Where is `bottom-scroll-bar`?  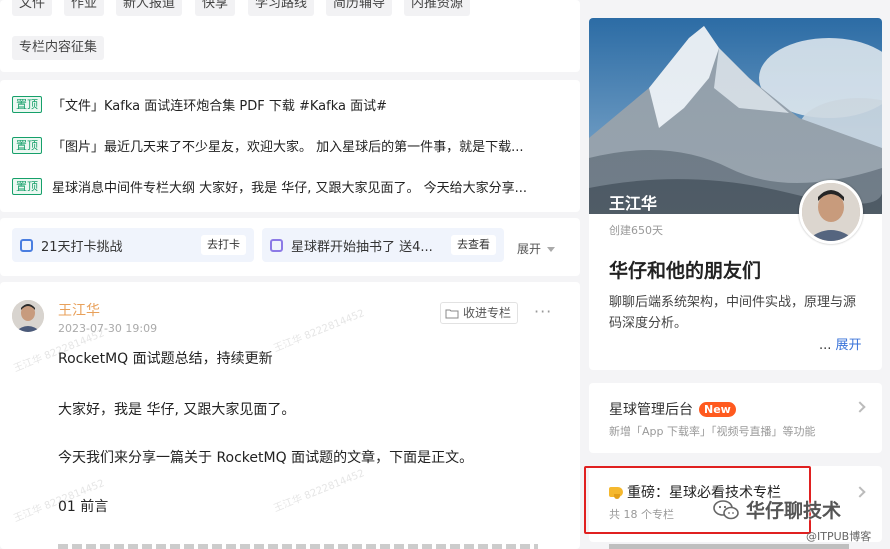 bottom-scroll-bar is located at coordinates (729, 546).